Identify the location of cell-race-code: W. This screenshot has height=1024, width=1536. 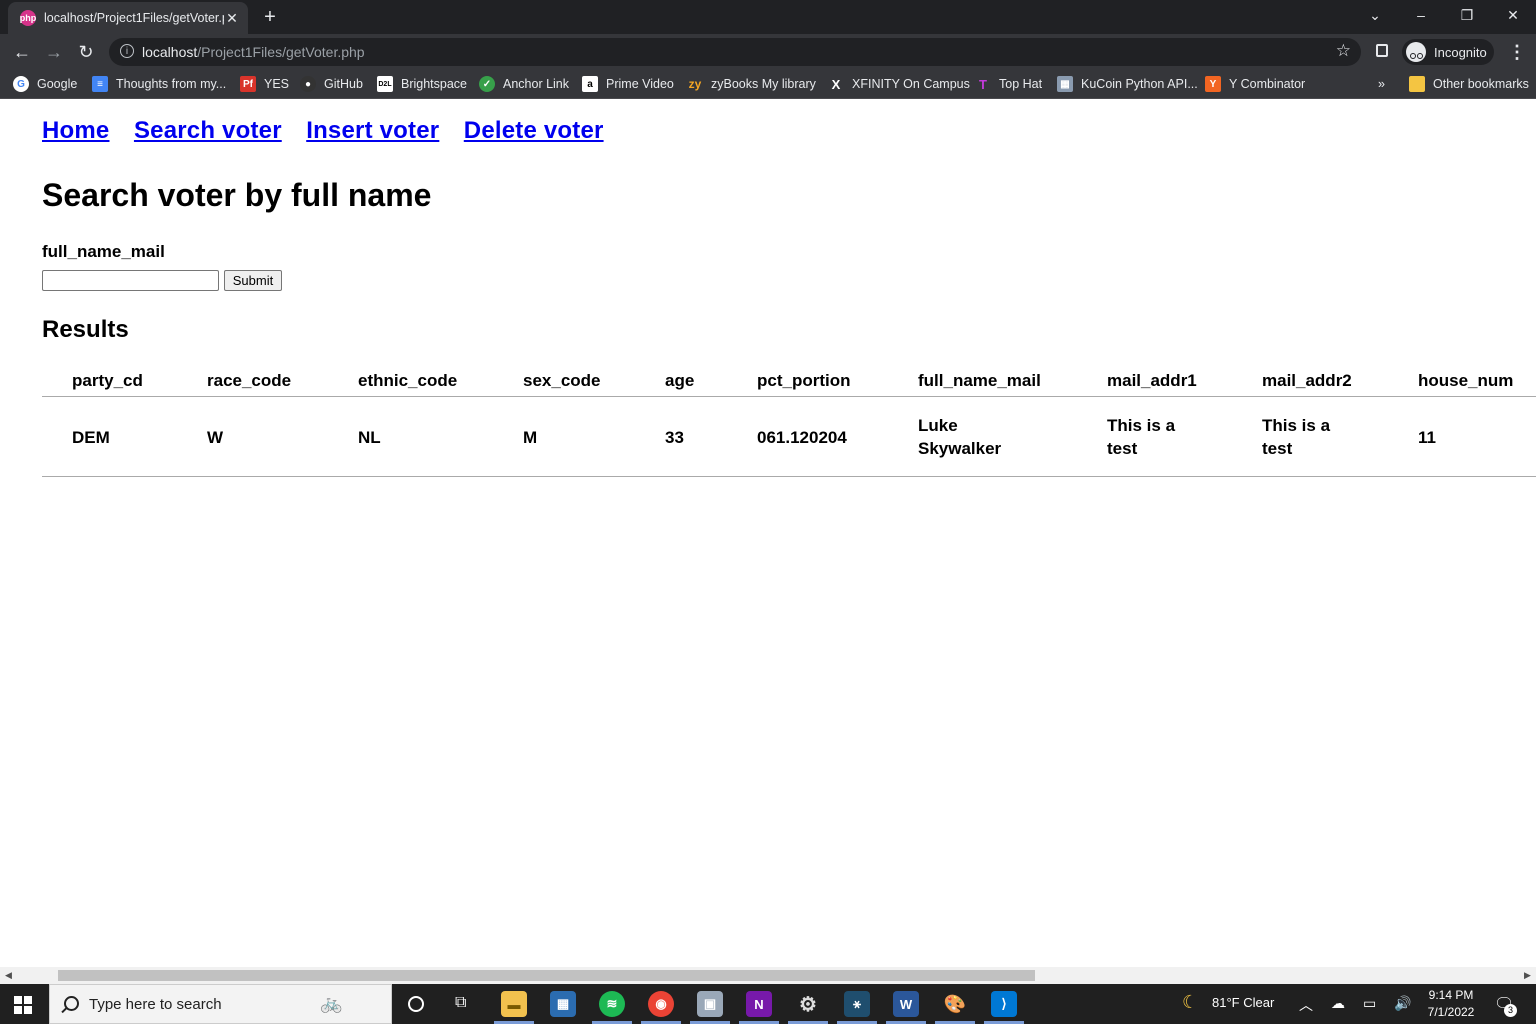
(215, 437).